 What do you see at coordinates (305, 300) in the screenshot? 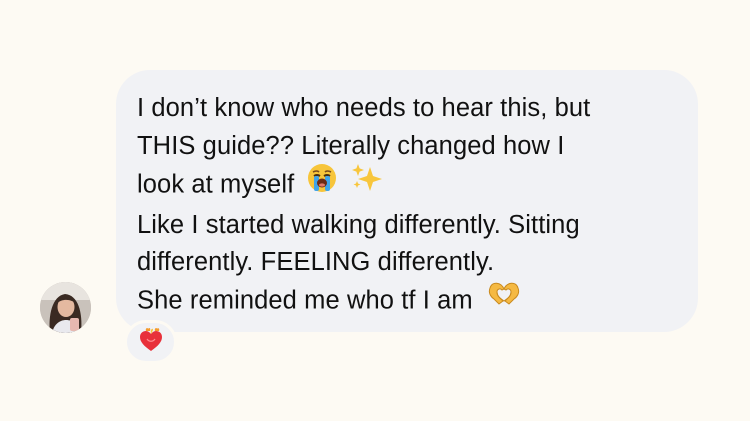
I see `message-line-text: She reminded me who tf I am` at bounding box center [305, 300].